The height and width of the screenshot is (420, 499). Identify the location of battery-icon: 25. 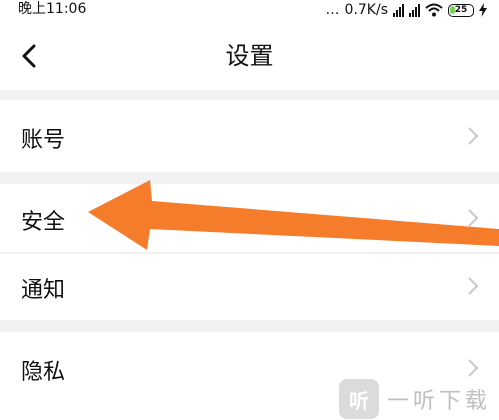
(461, 10).